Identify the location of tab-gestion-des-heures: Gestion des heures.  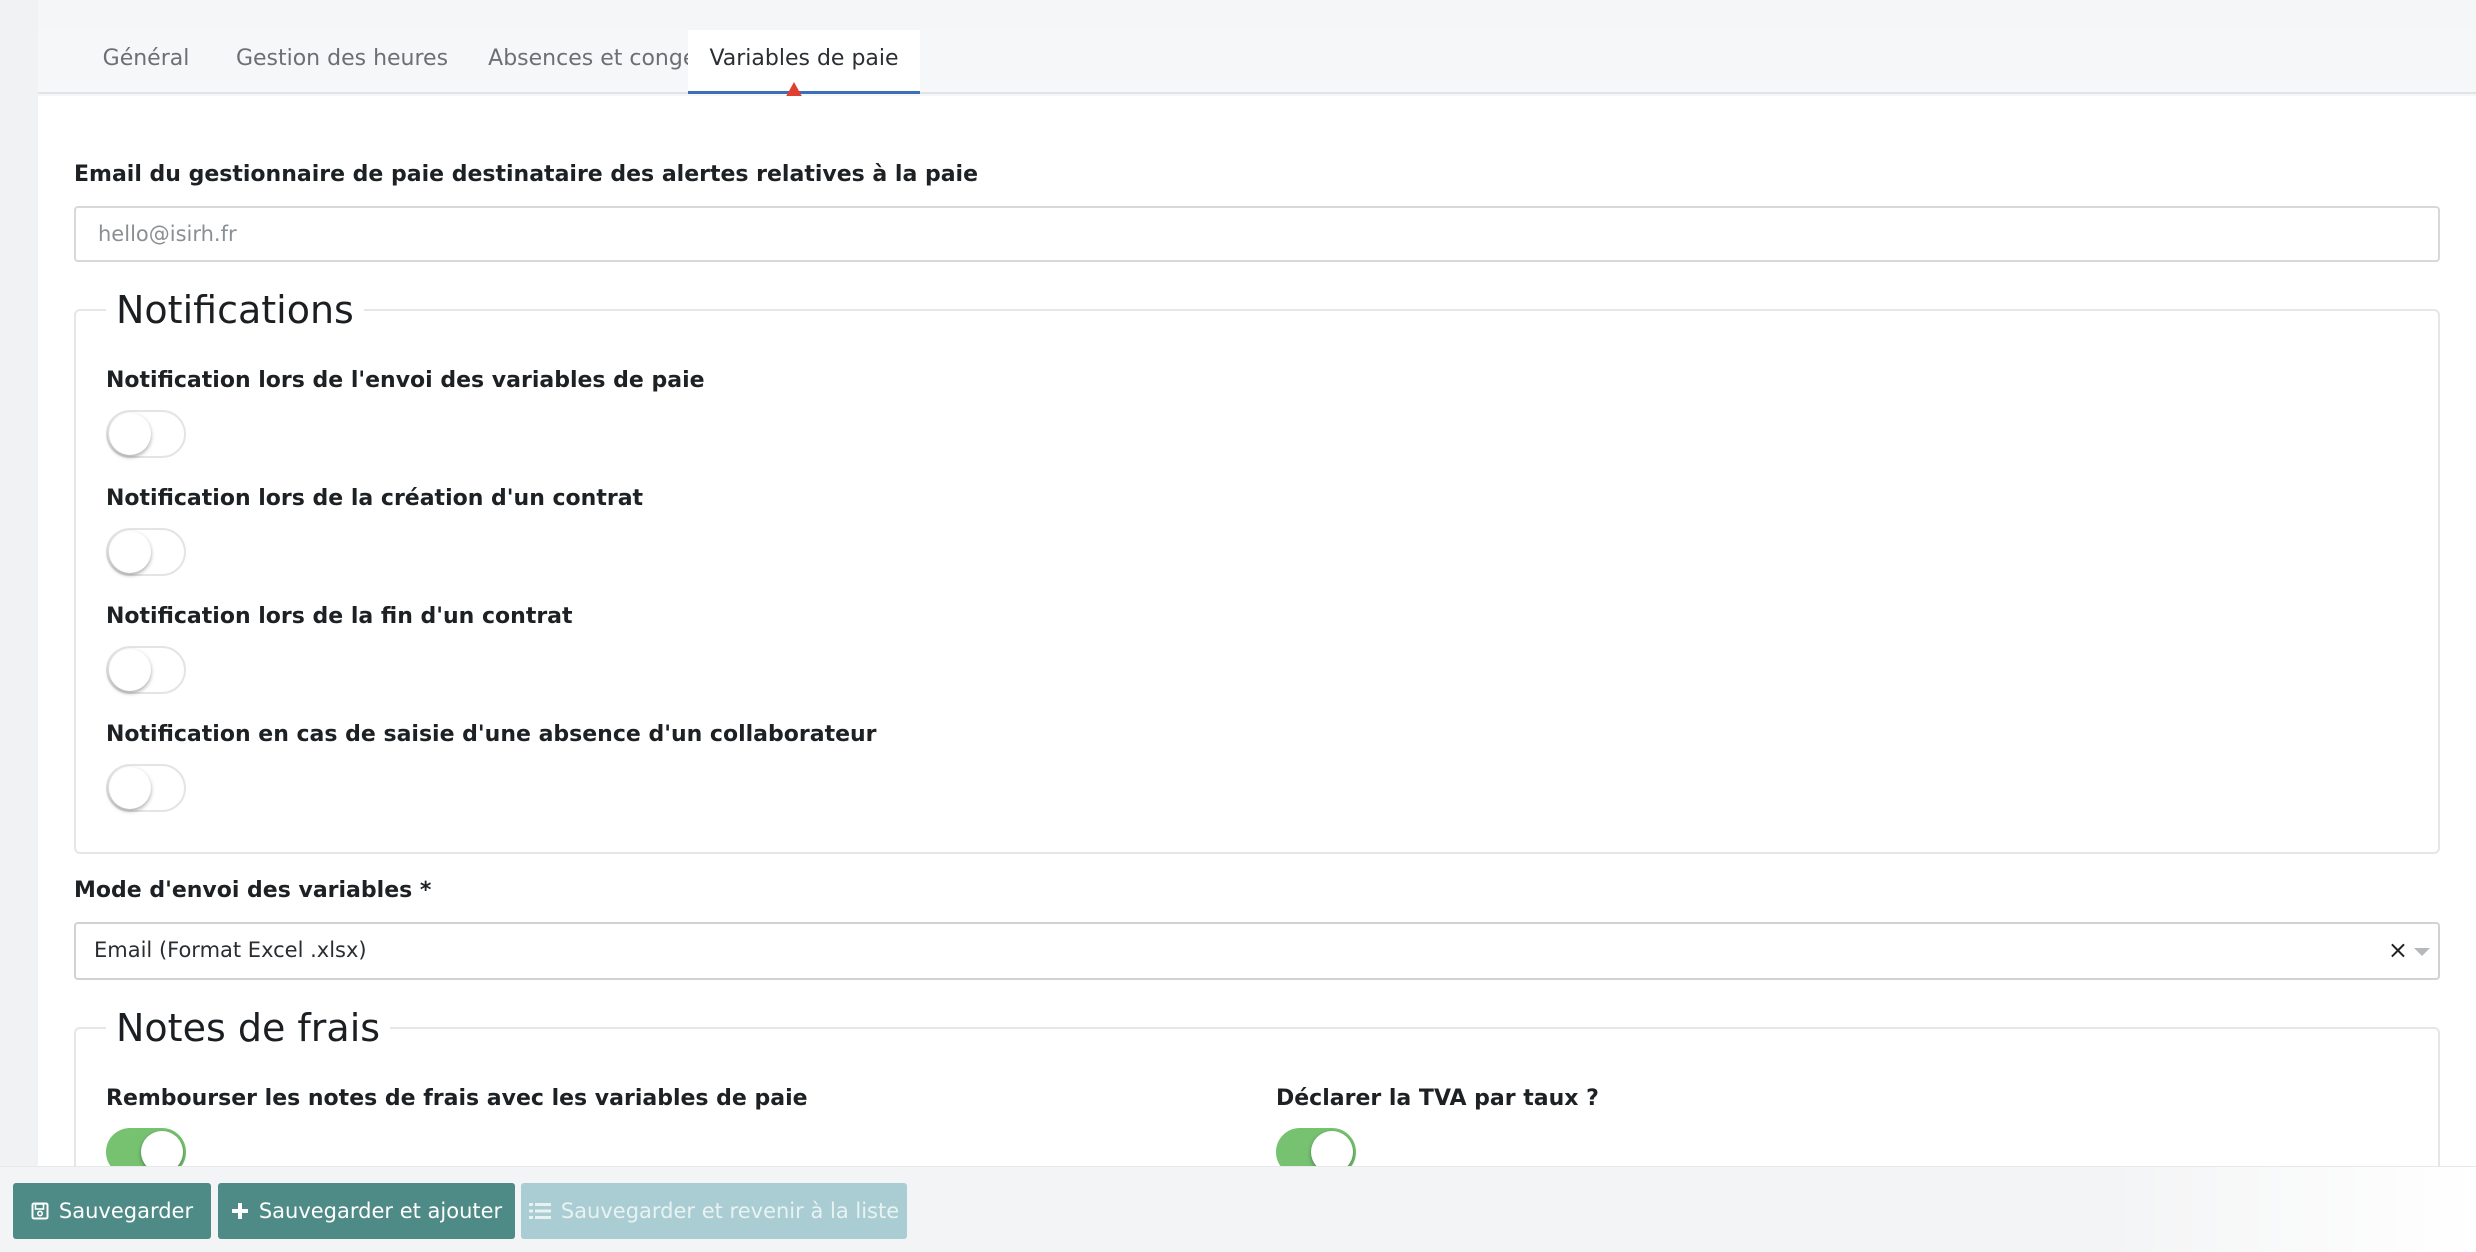
(342, 62).